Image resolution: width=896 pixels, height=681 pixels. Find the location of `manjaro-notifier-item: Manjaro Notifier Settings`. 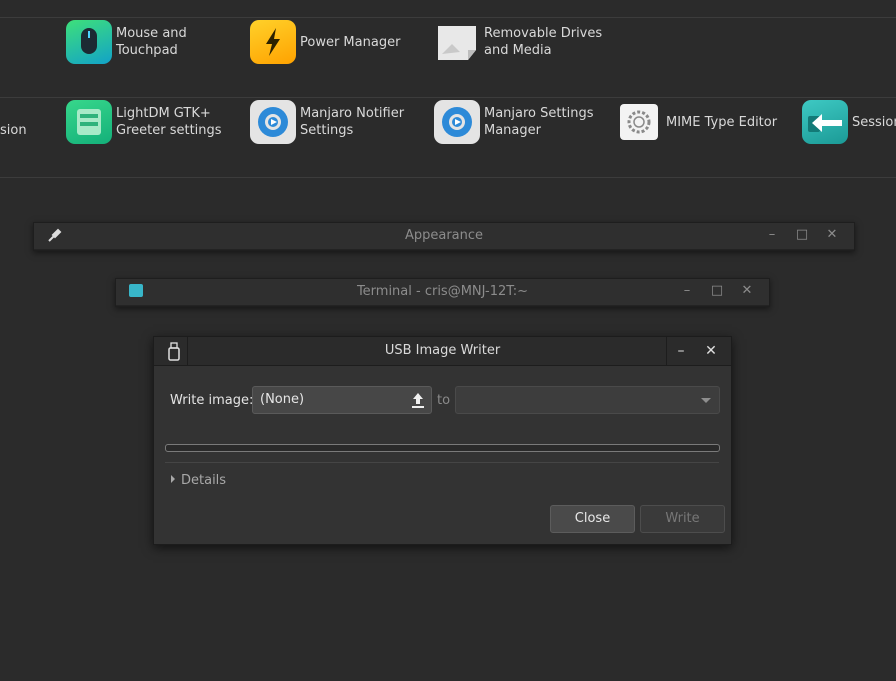

manjaro-notifier-item: Manjaro Notifier Settings is located at coordinates (327, 122).